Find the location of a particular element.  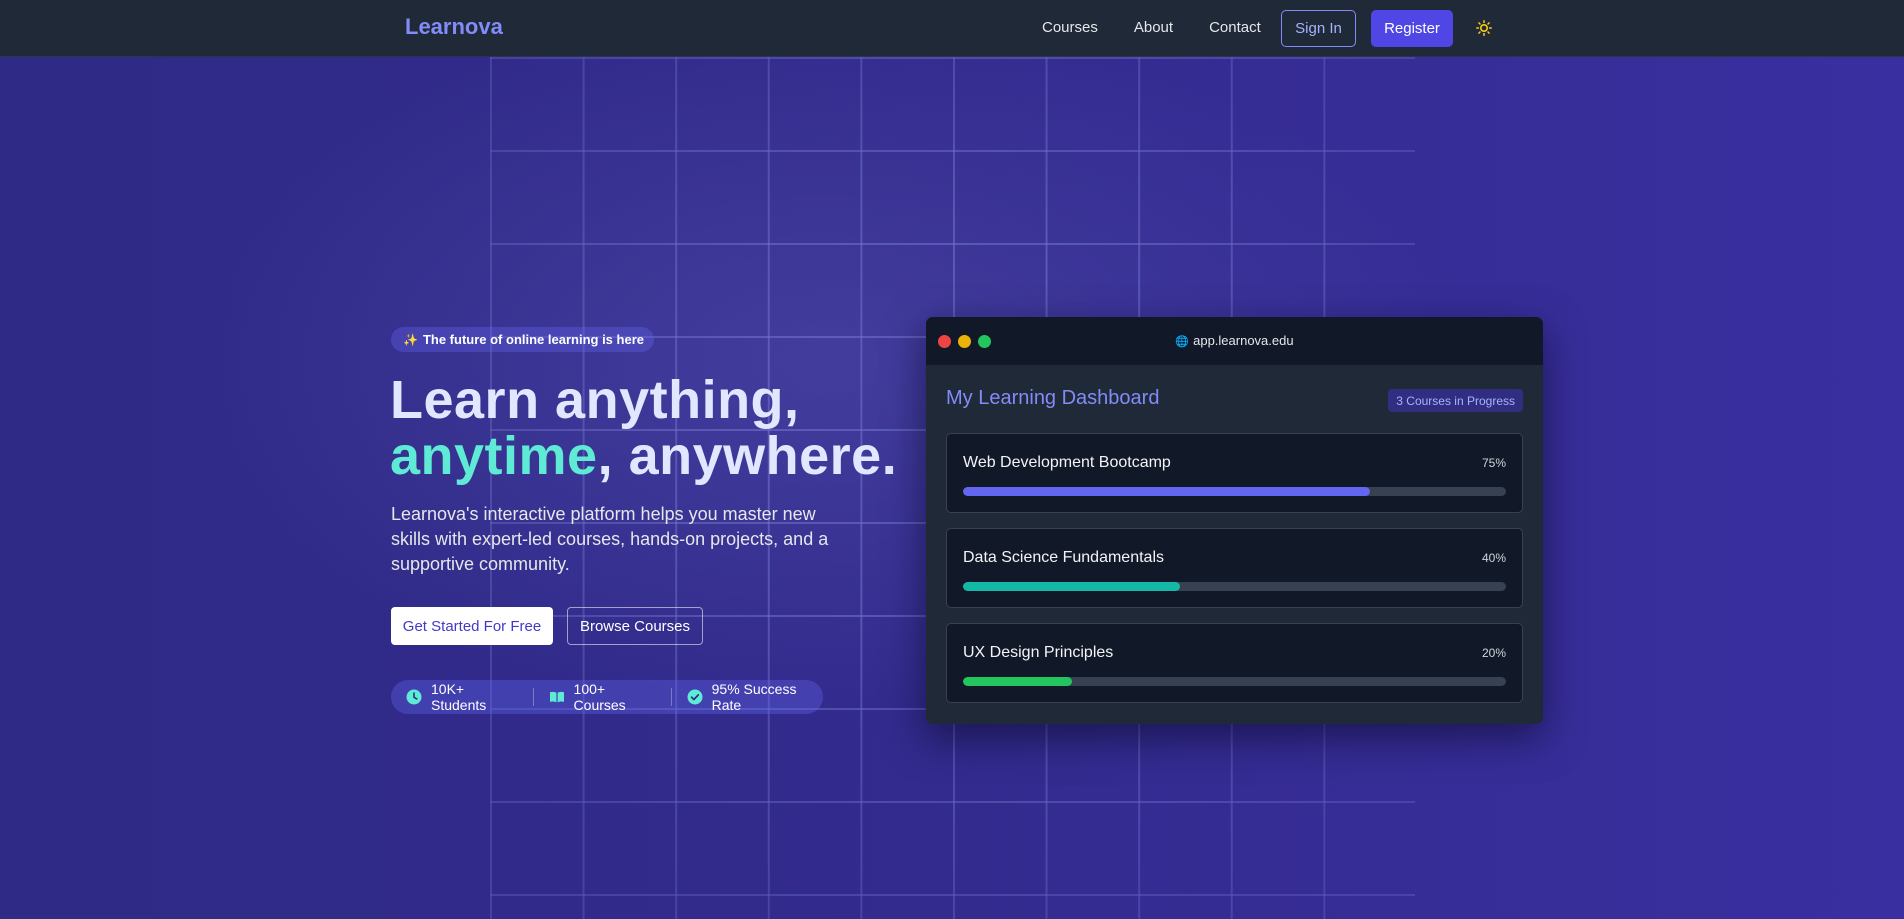

headline-line-2: anytime, anywhere. is located at coordinates (643, 456).